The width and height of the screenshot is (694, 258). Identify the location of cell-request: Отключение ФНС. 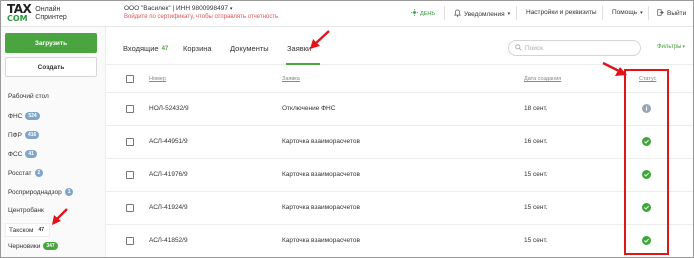
(309, 108).